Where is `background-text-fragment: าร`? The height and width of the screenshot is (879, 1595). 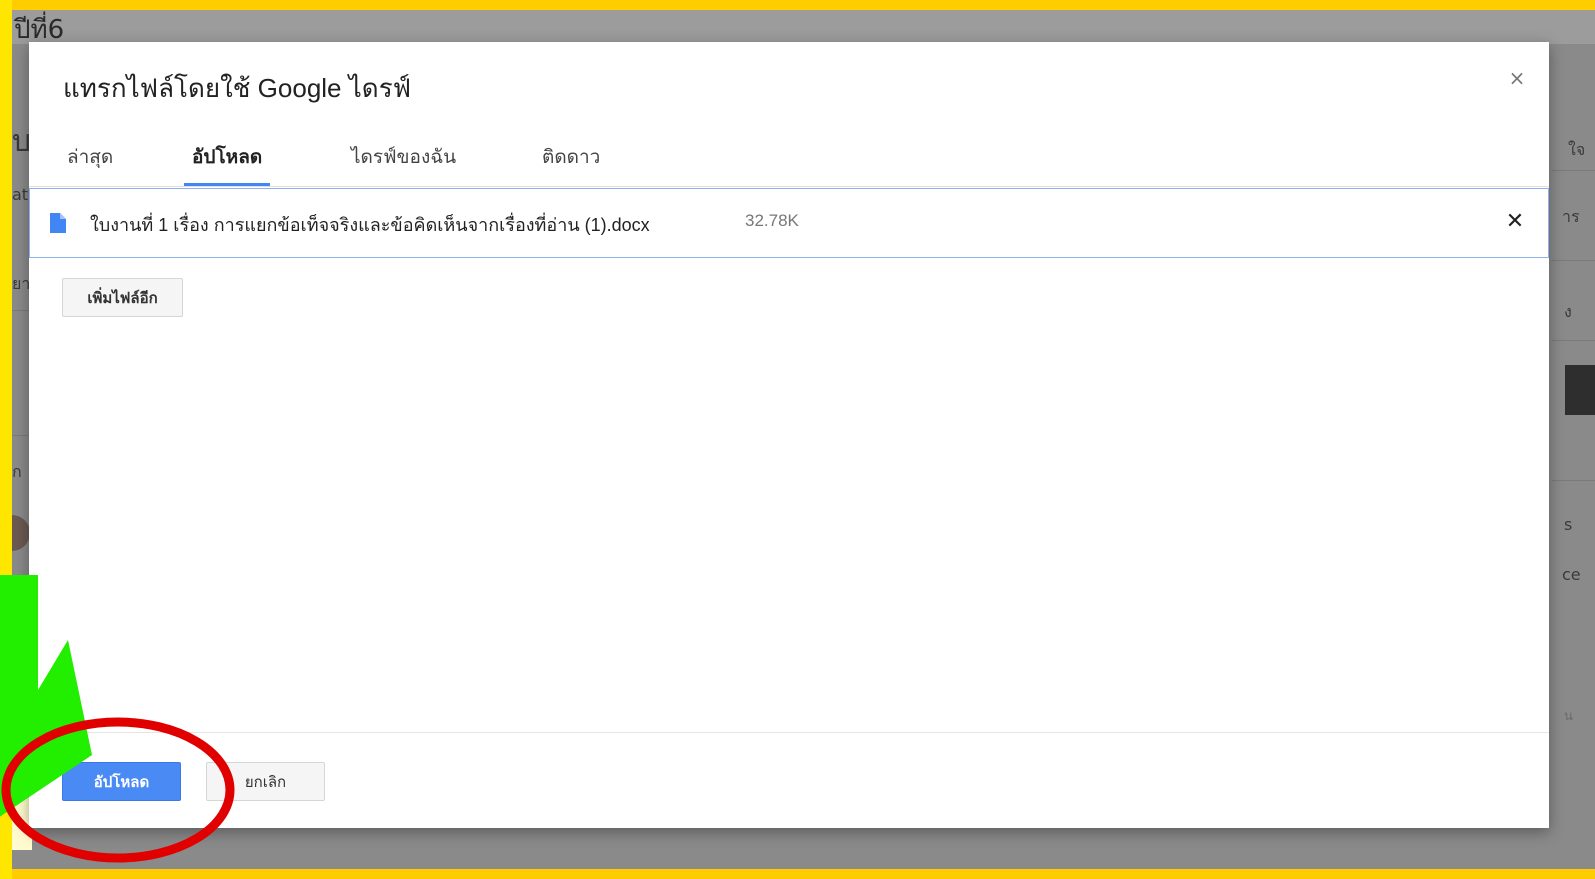 background-text-fragment: าร is located at coordinates (1571, 216).